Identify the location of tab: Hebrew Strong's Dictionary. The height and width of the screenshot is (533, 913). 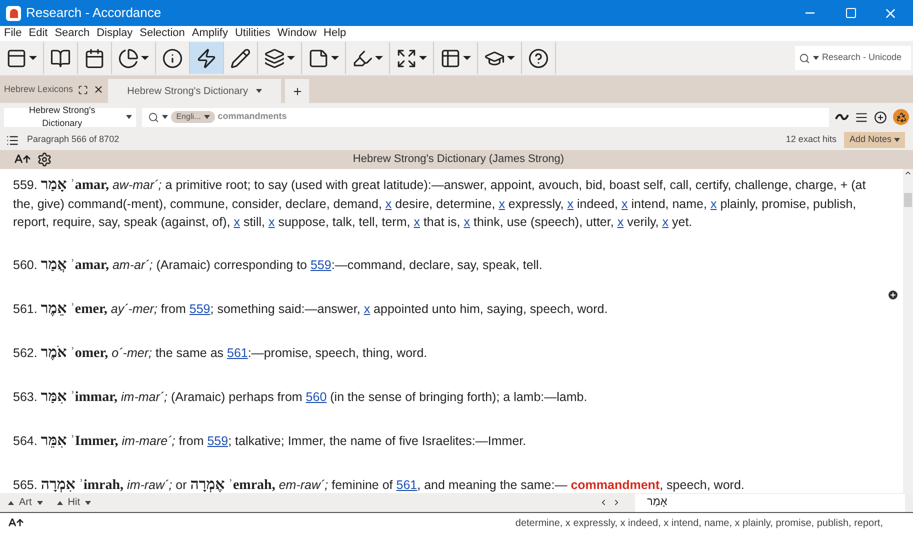
(195, 91).